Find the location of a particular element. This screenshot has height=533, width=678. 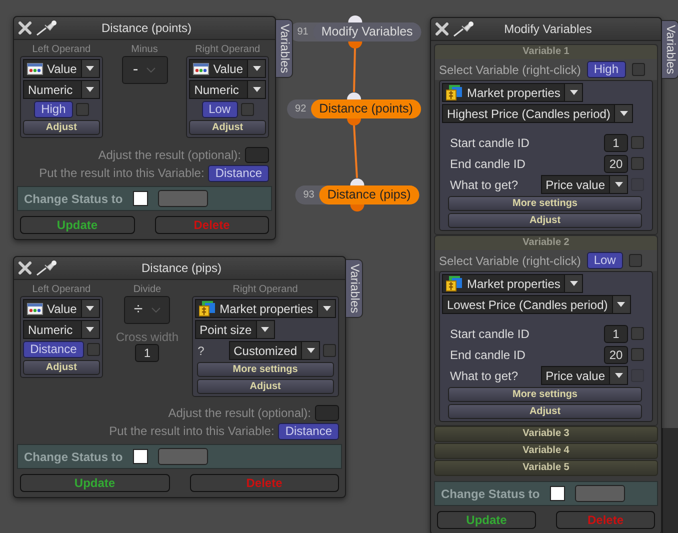

result-variable-label: Put the result into this Variable: is located at coordinates (121, 173).